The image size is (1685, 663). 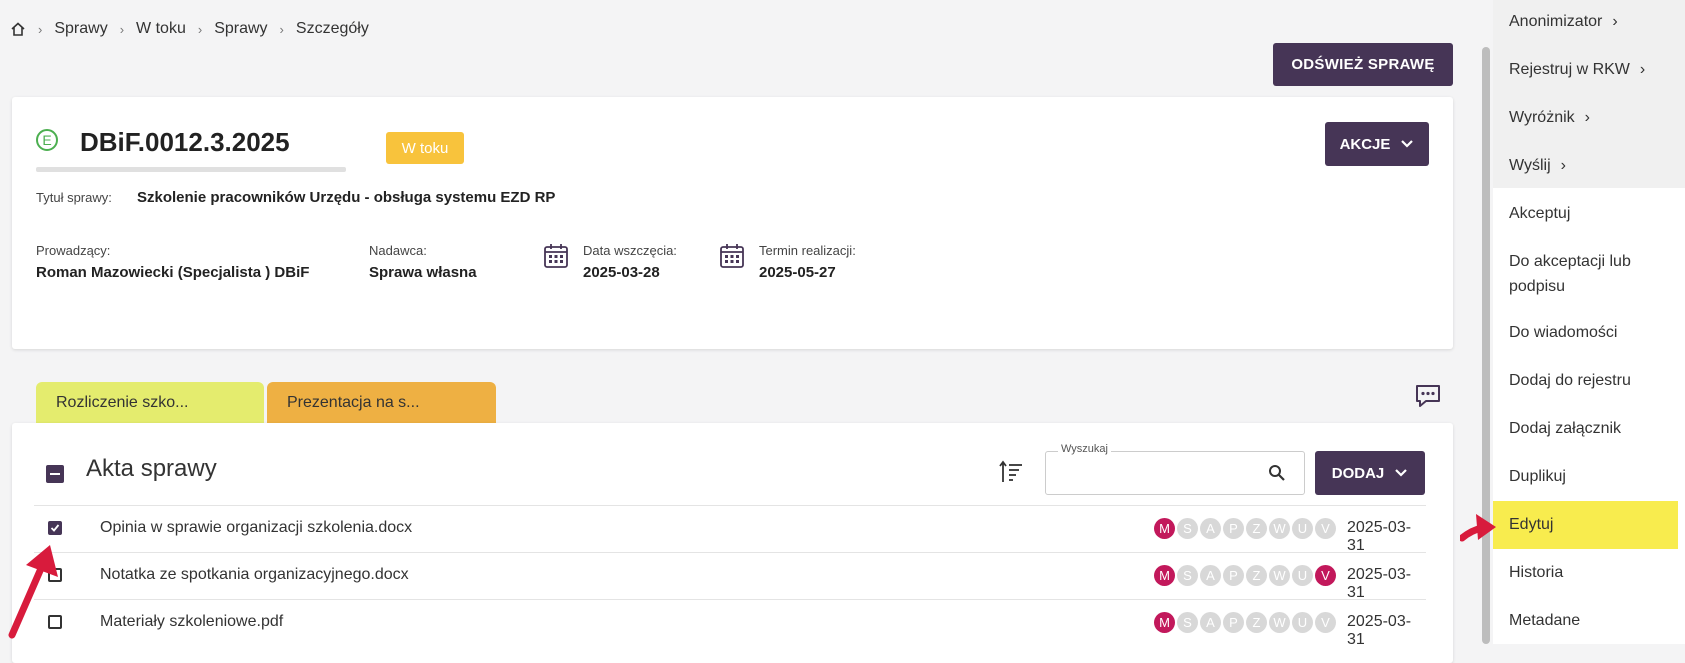 What do you see at coordinates (55, 528) in the screenshot?
I see `file-checkbox` at bounding box center [55, 528].